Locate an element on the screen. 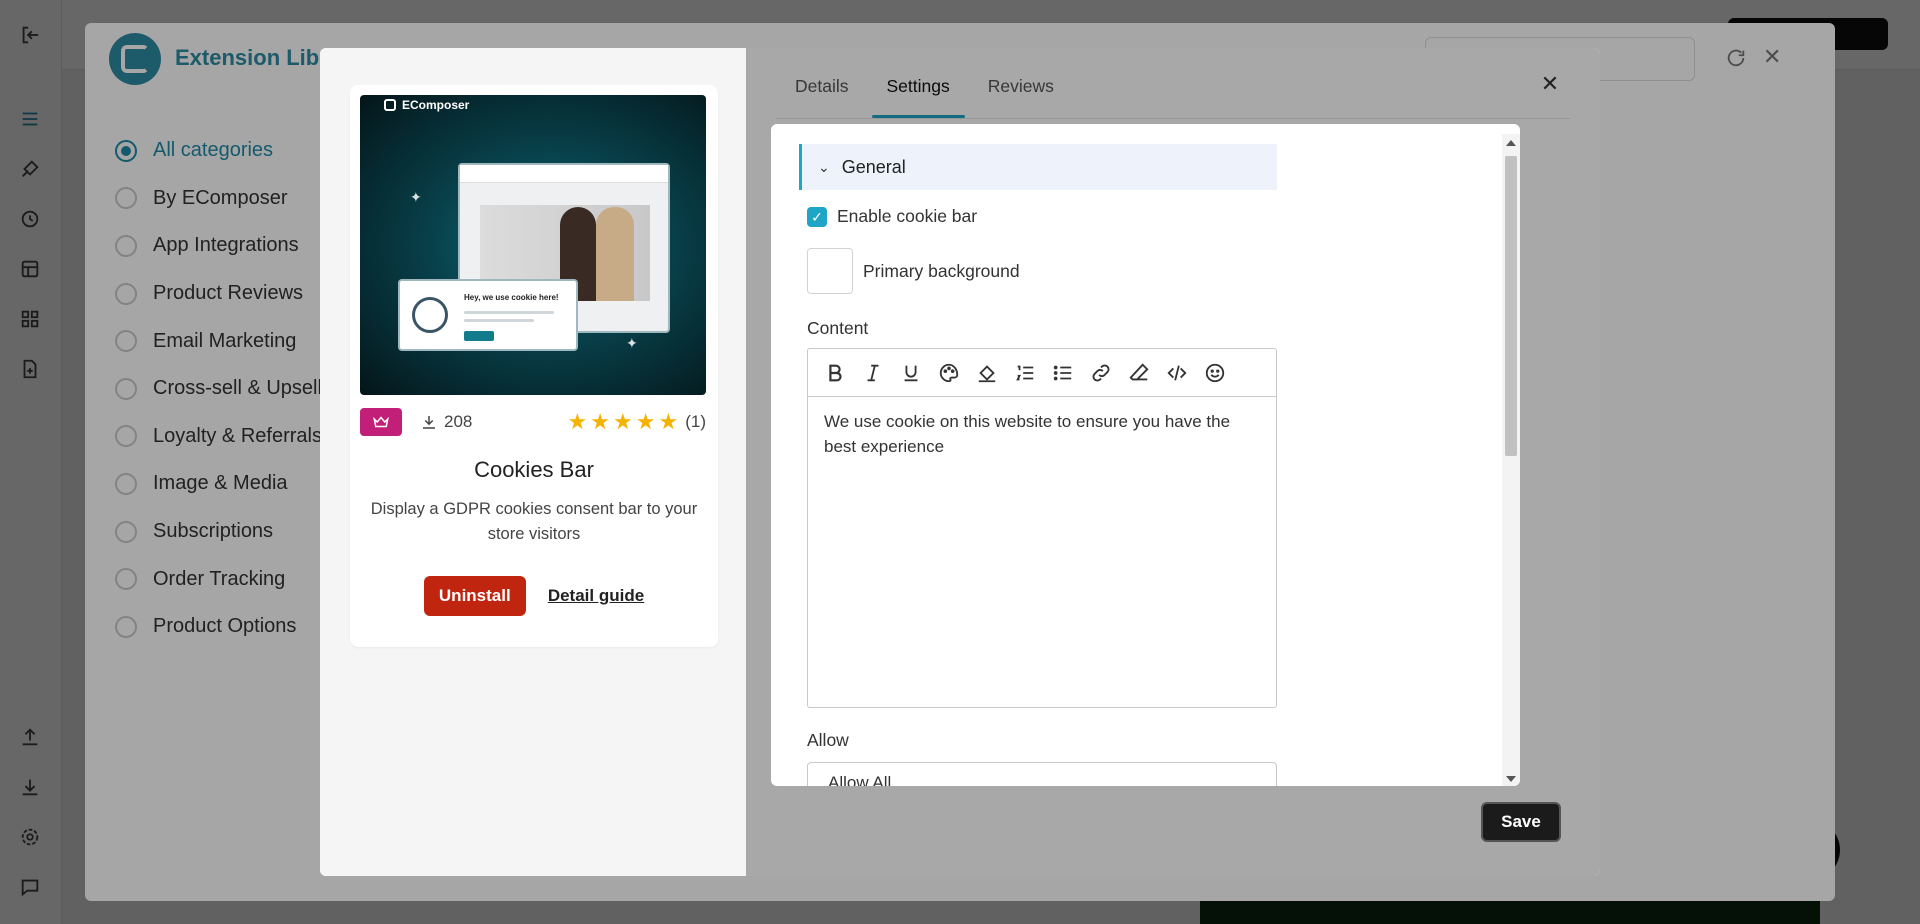  settings-scrollbar is located at coordinates (1511, 460).